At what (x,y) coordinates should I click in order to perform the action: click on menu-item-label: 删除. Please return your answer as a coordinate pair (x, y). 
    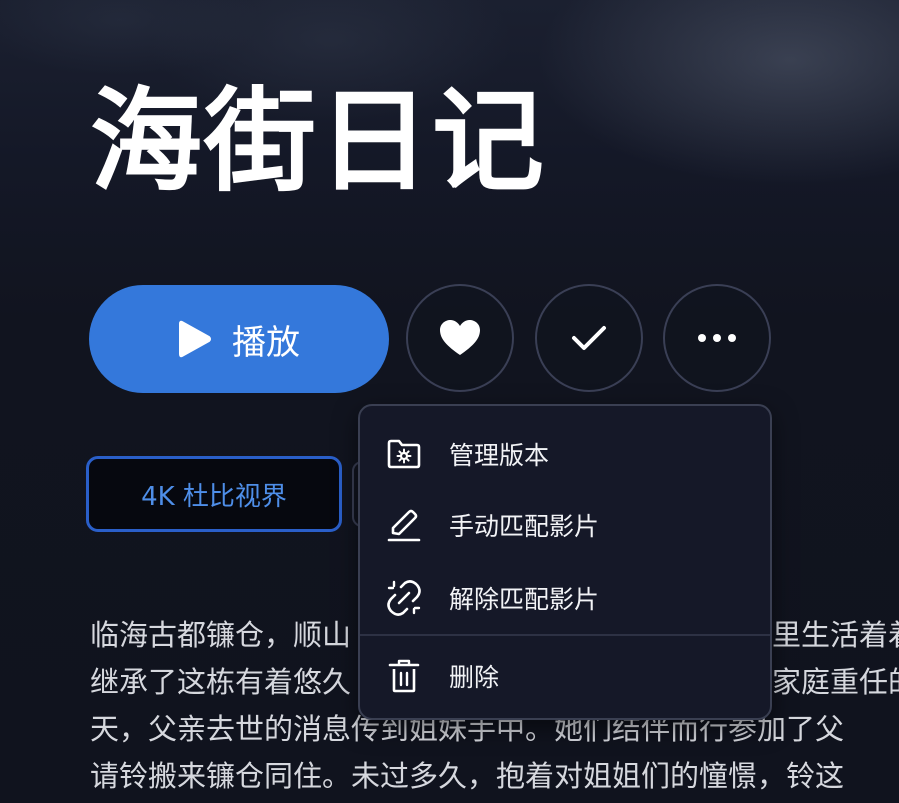
    Looking at the image, I should click on (474, 677).